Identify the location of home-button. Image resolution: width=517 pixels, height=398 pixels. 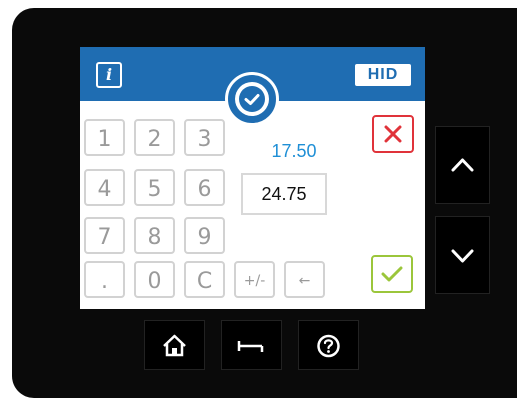
(174, 345).